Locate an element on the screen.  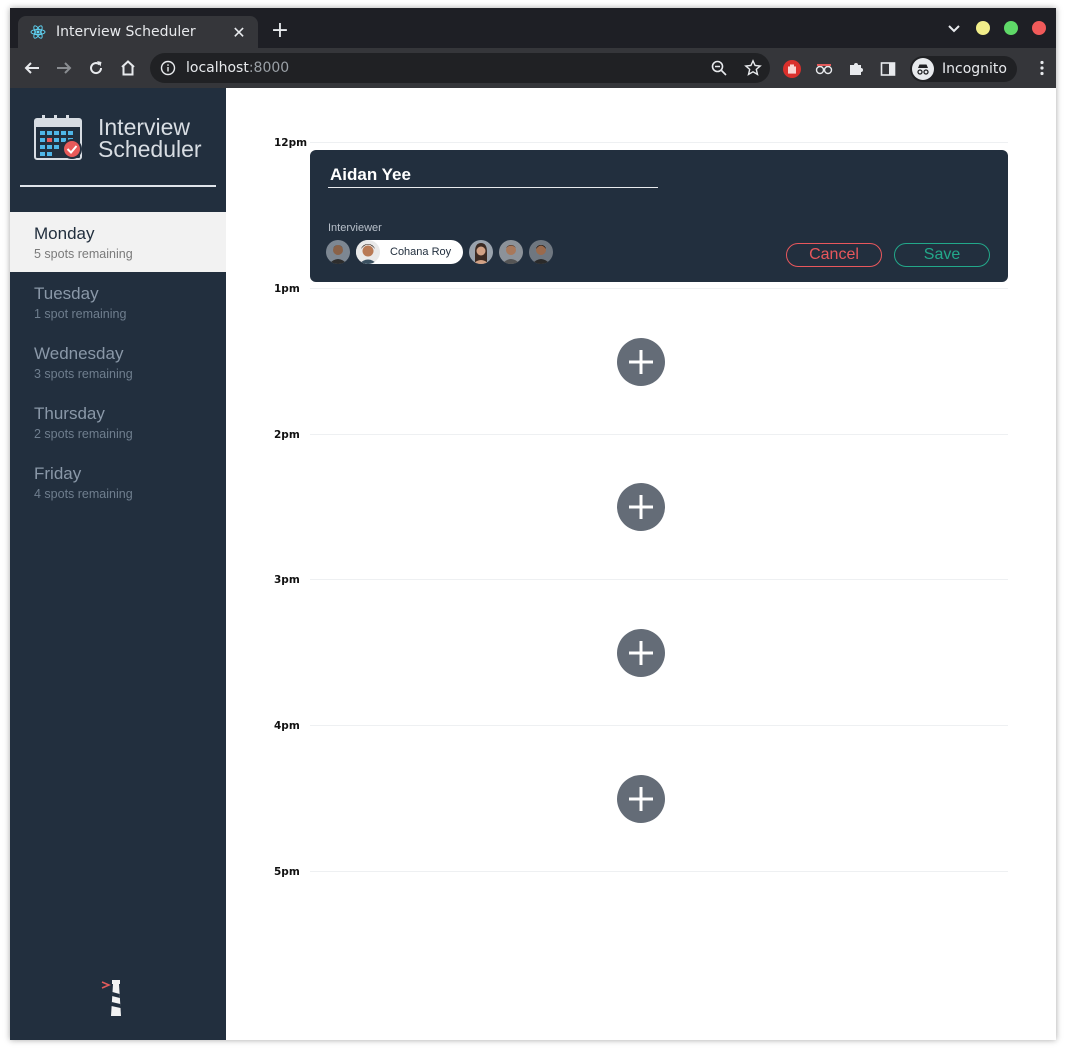
interviewer-avatar-selected is located at coordinates (368, 252).